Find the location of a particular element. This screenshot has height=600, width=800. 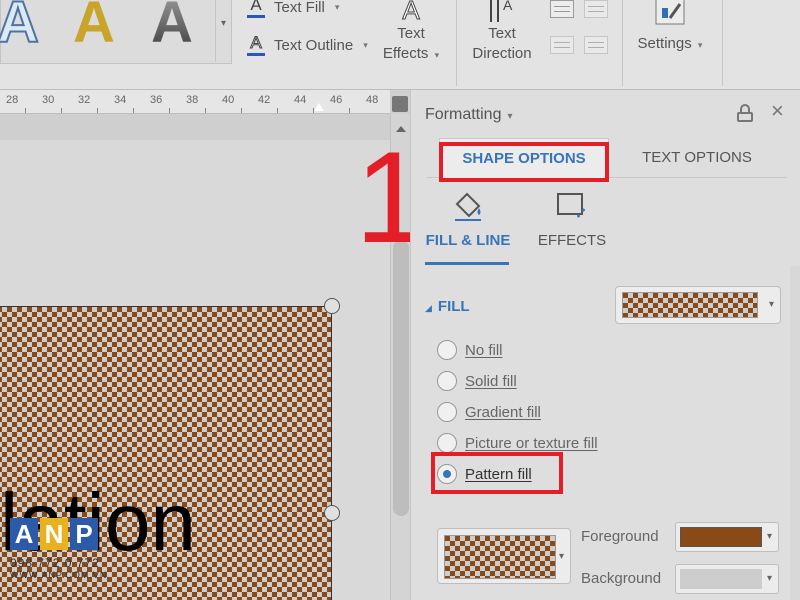

pattern-selector-dropdown: ▾ is located at coordinates (504, 556).